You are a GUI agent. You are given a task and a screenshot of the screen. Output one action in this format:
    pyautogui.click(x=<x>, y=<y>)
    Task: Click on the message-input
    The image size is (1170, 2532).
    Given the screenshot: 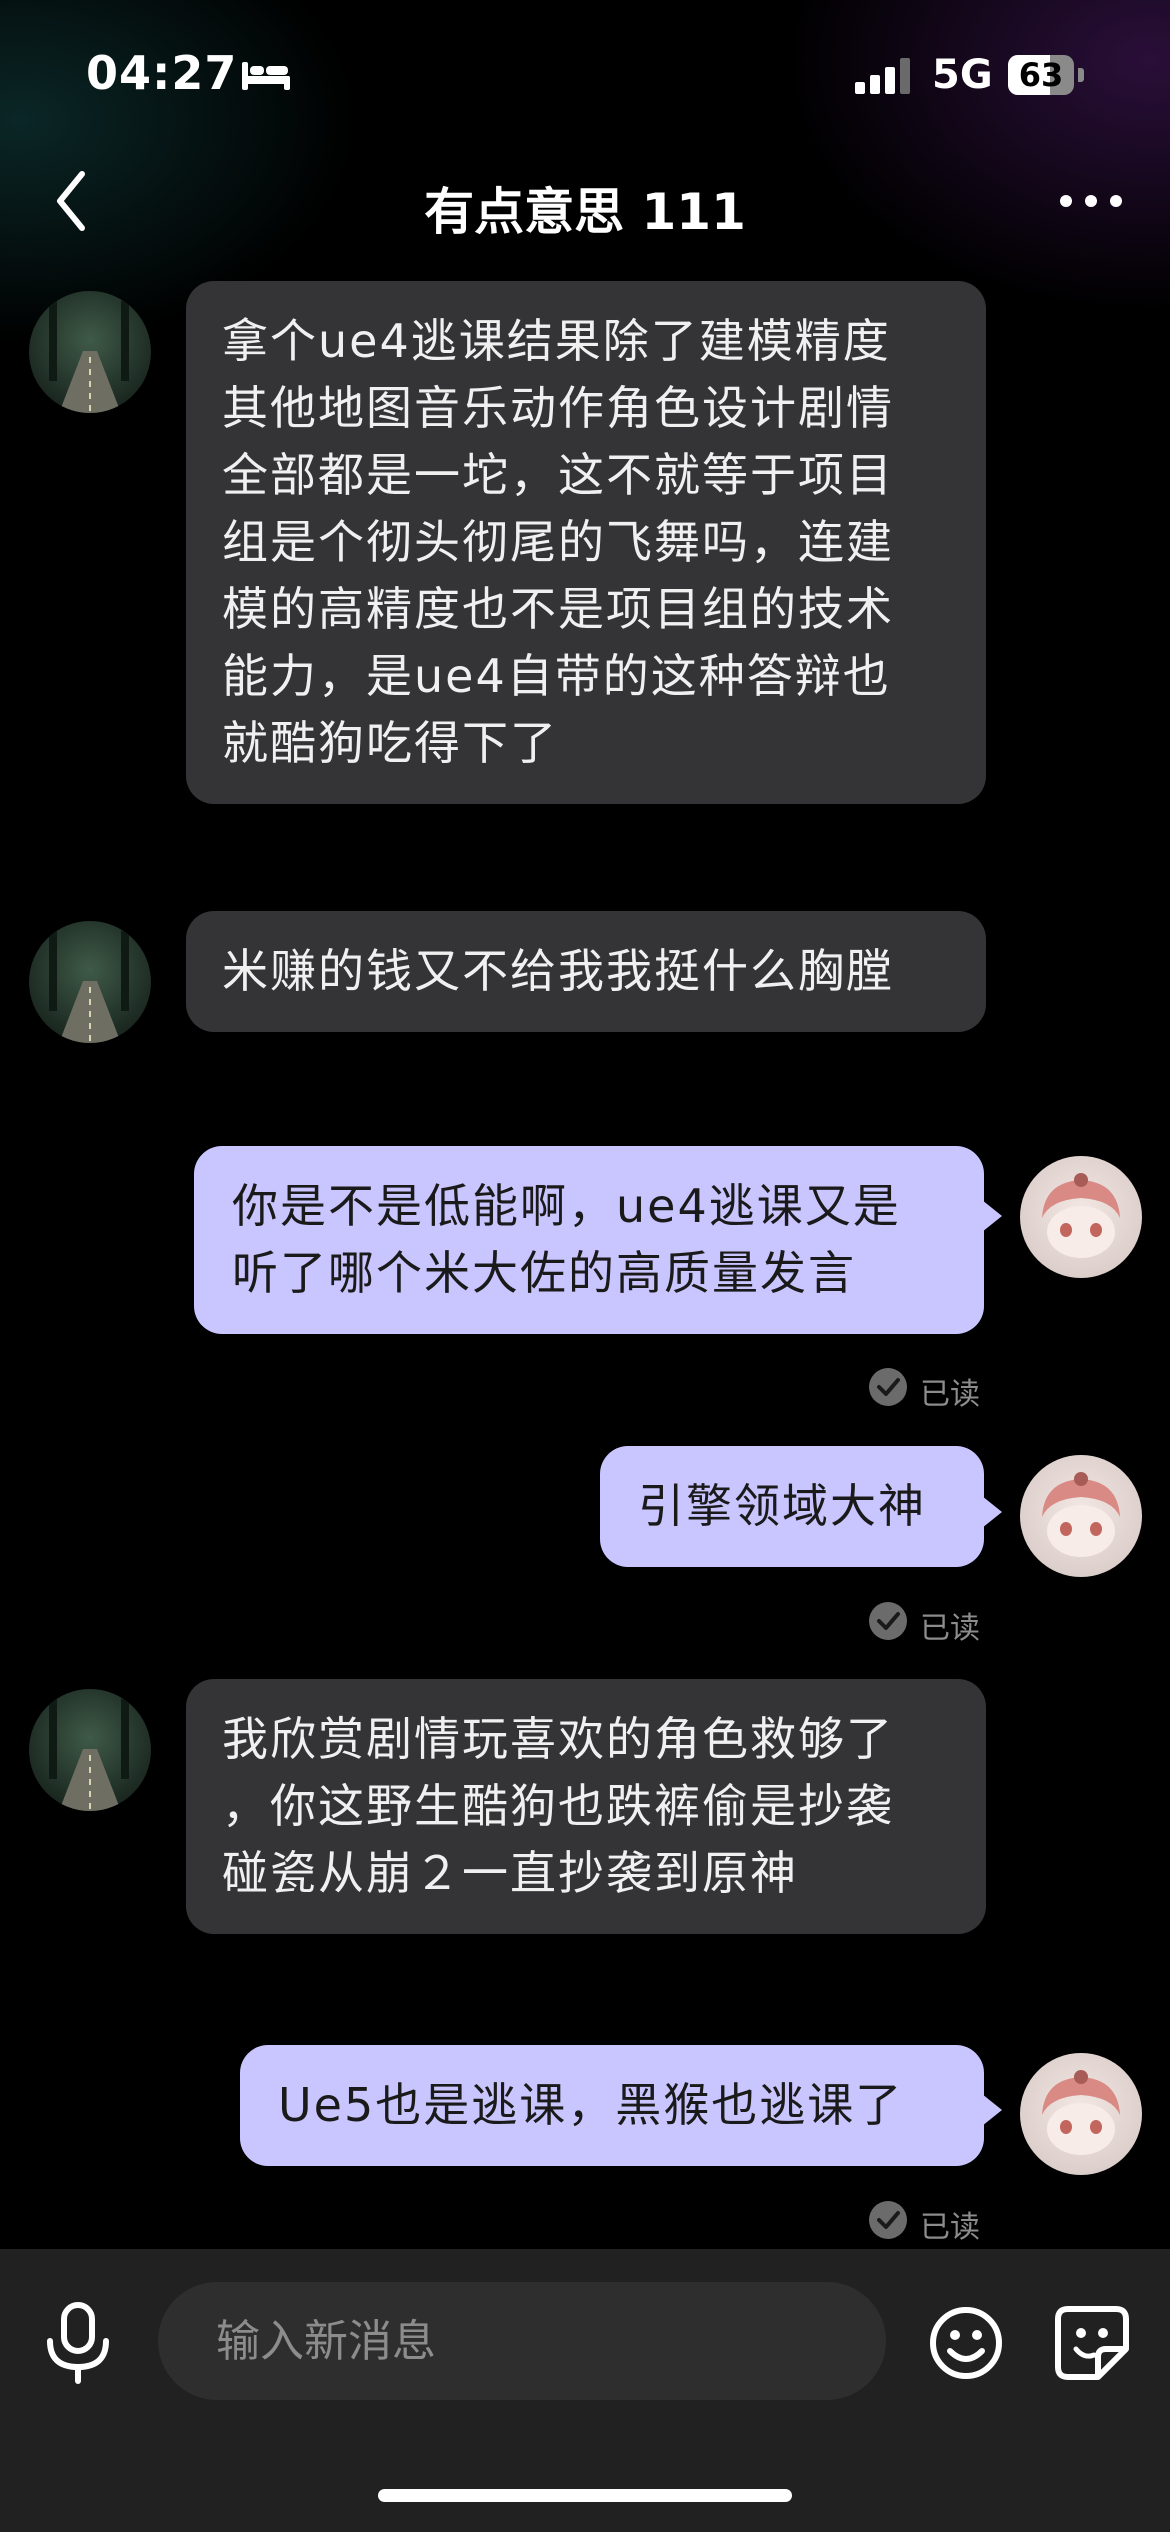 What is the action you would take?
    pyautogui.click(x=522, y=2341)
    